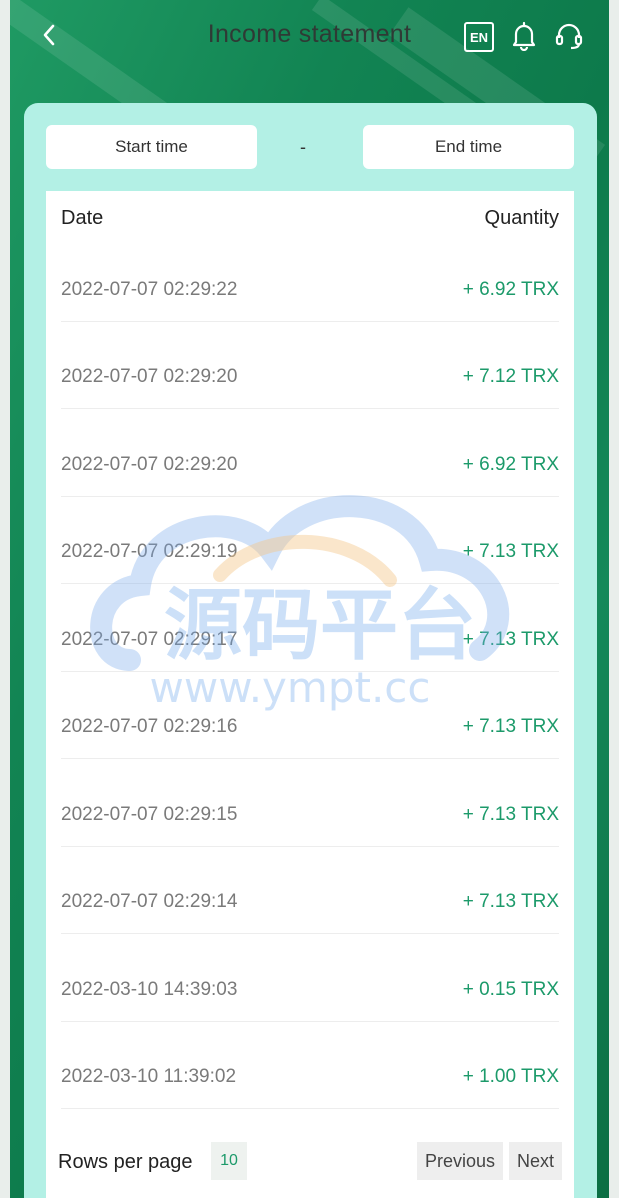  Describe the element at coordinates (310, 1006) in the screenshot. I see `table-row: 2022-03-10 14:39:03 + 0.15 TRX` at that location.